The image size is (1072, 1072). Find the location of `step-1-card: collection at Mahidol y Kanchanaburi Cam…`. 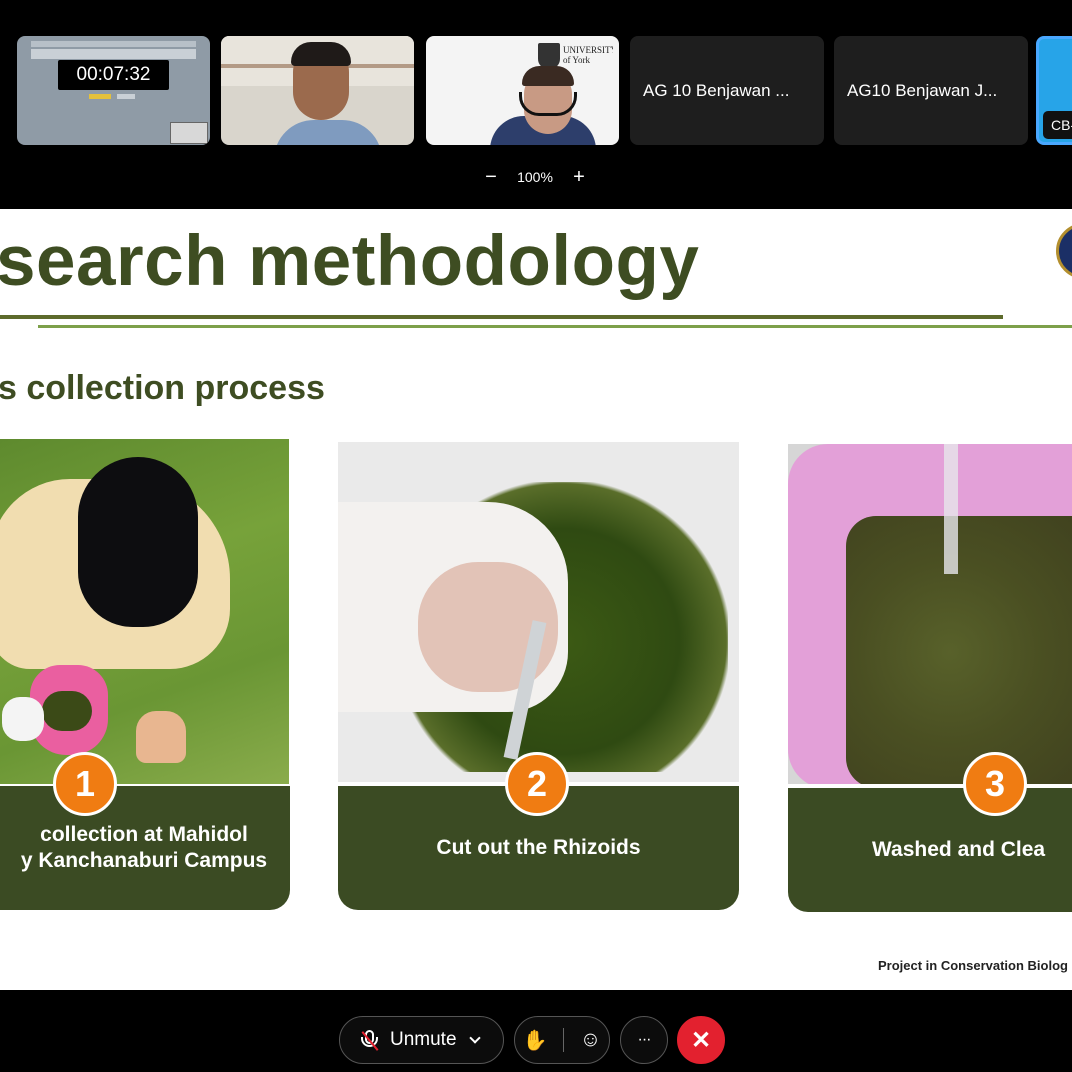

step-1-card: collection at Mahidol y Kanchanaburi Cam… is located at coordinates (145, 848).